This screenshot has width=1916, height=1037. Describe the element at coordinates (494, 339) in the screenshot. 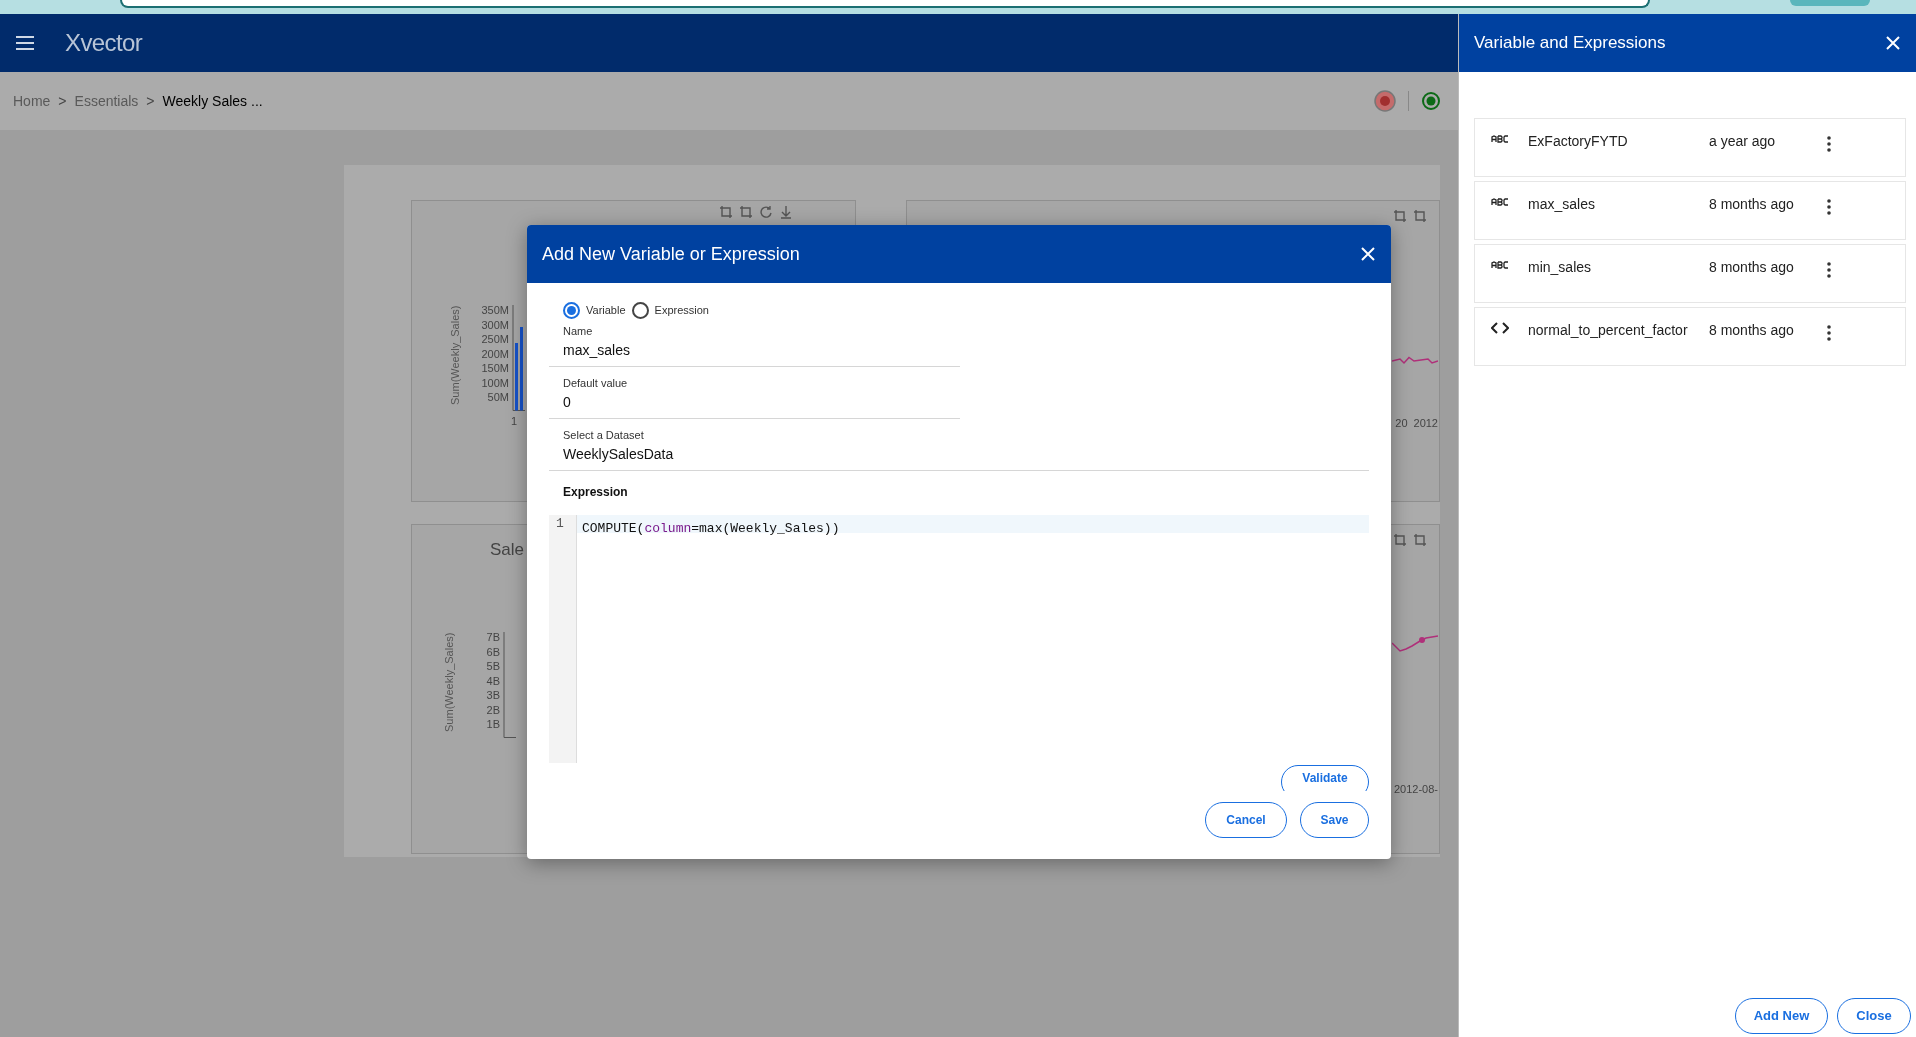

I see `tick-label: 250M` at that location.